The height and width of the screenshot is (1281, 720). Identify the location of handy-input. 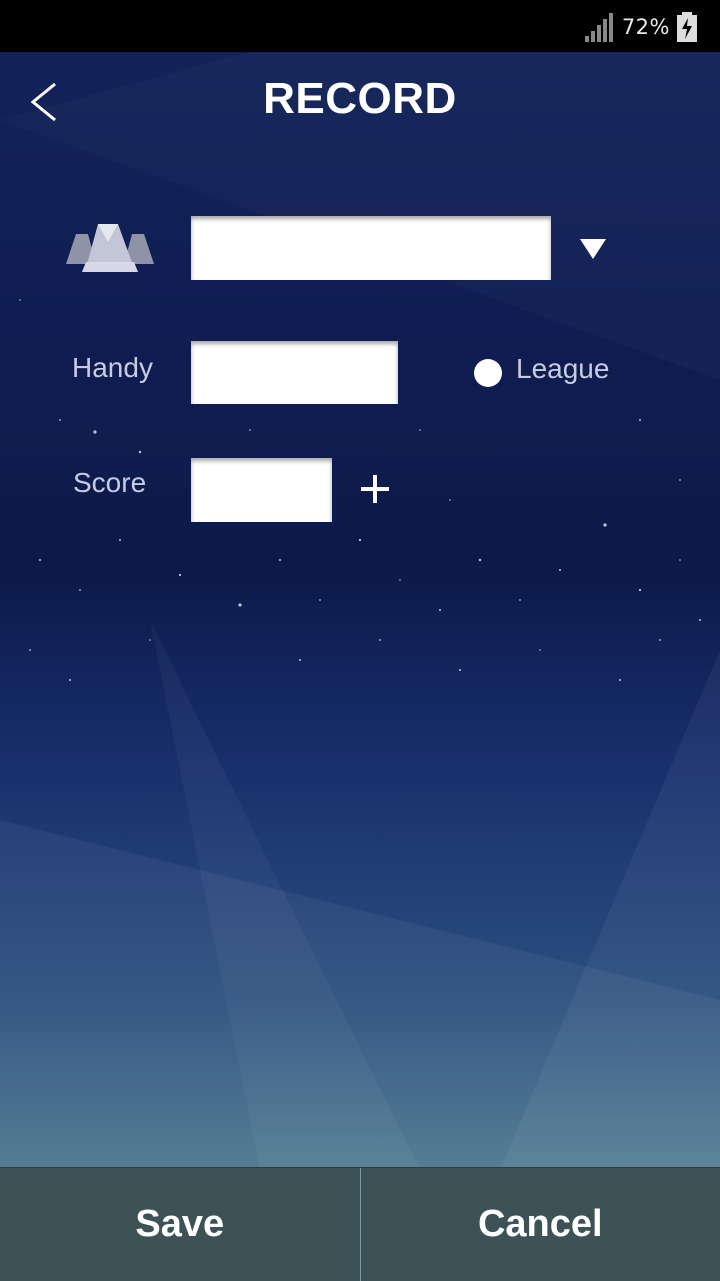
(294, 372).